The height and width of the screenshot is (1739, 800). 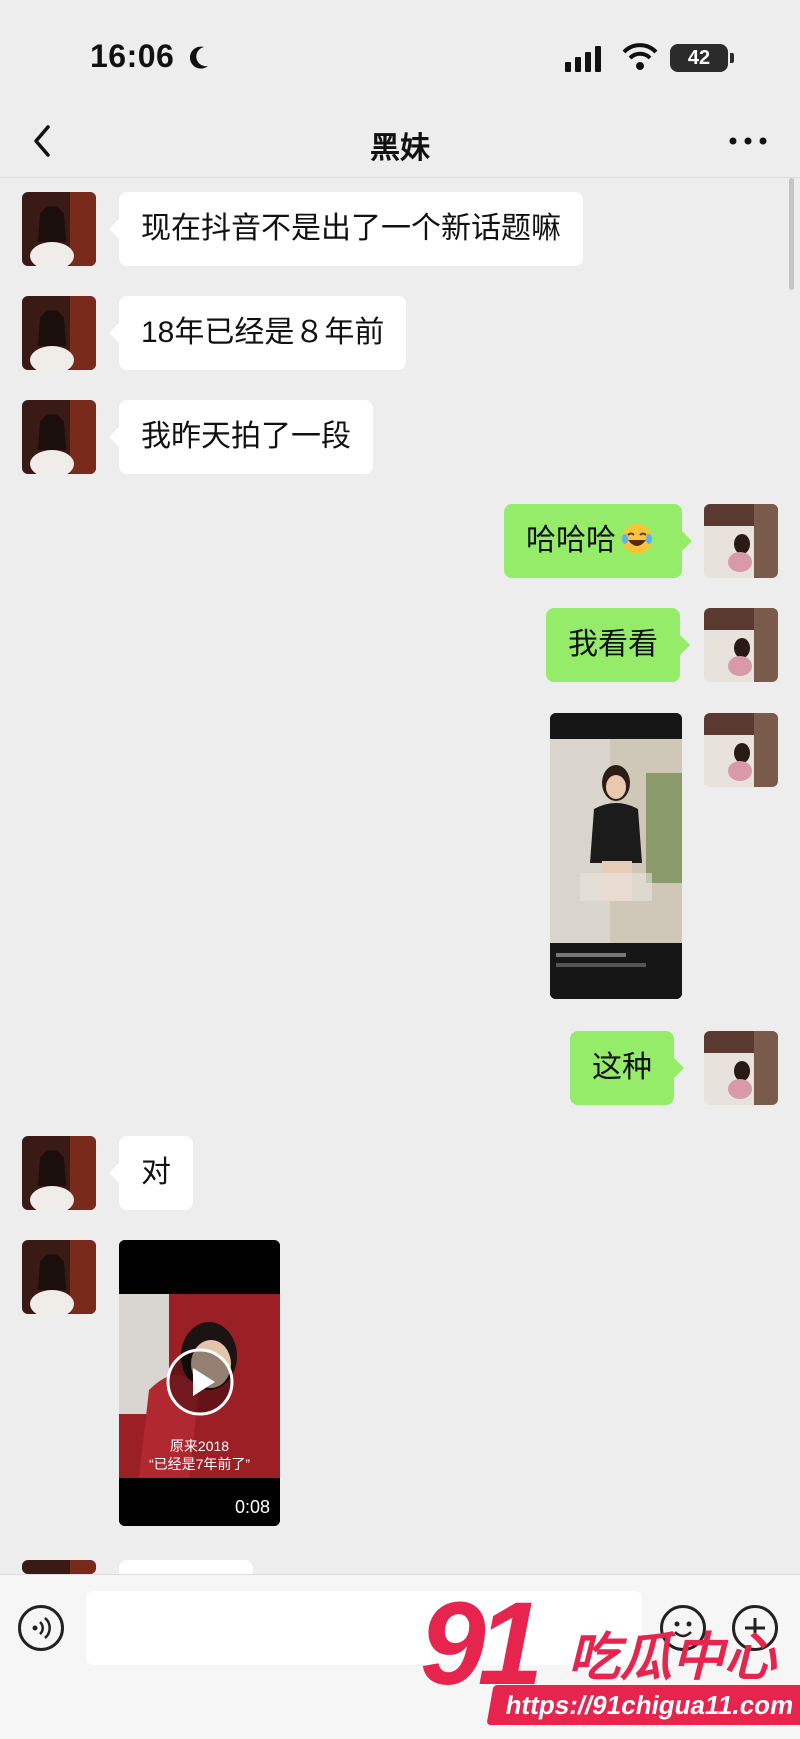 What do you see at coordinates (241, 437) in the screenshot?
I see `message-bubble-incoming: 我昨天拍了一段` at bounding box center [241, 437].